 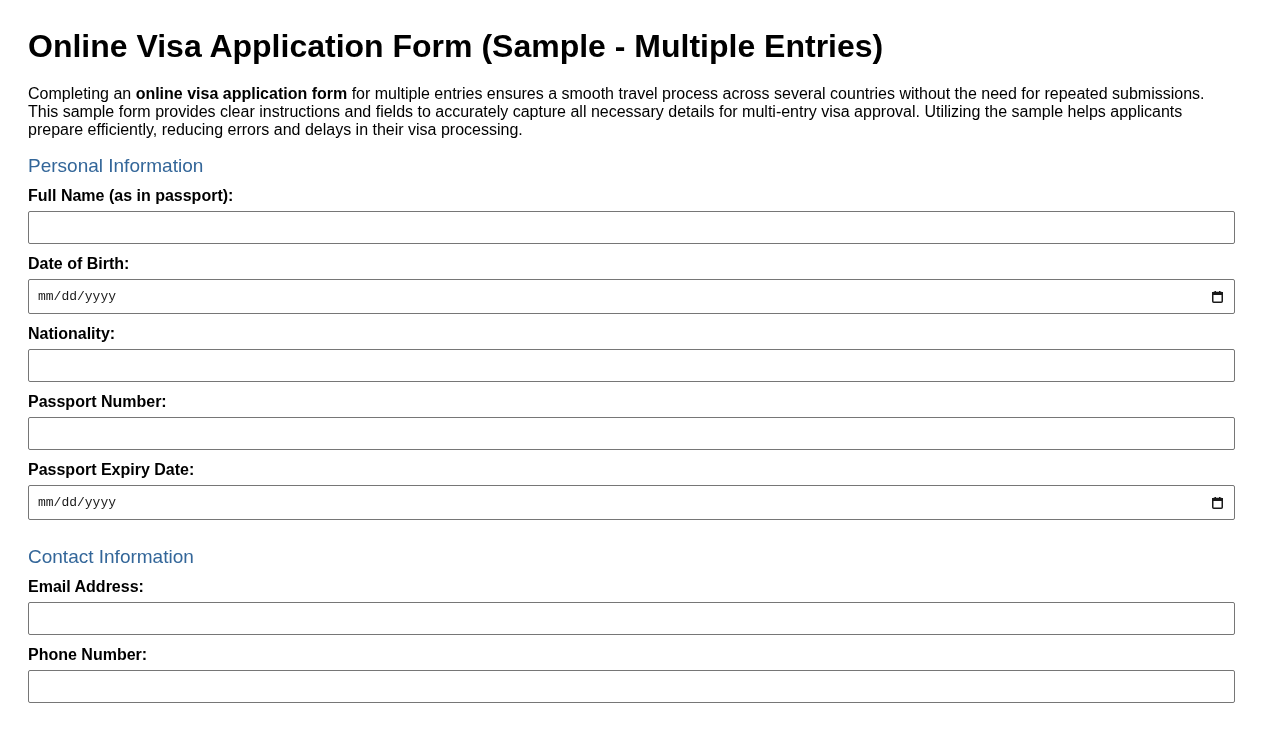 What do you see at coordinates (86, 587) in the screenshot?
I see `field-label: Email Address:` at bounding box center [86, 587].